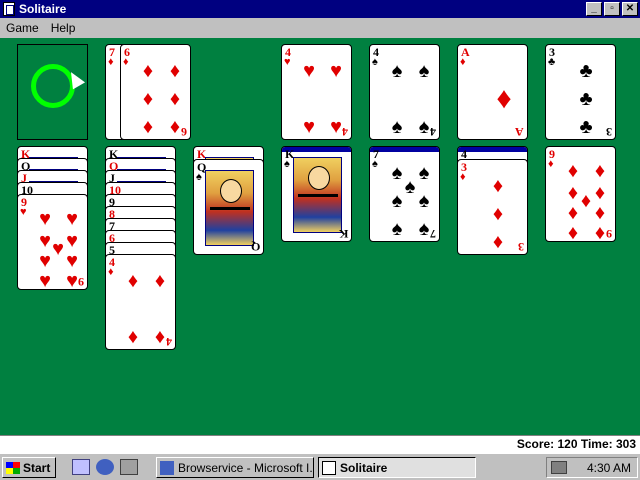  Describe the element at coordinates (329, 467) in the screenshot. I see `solitaire-icon` at that location.